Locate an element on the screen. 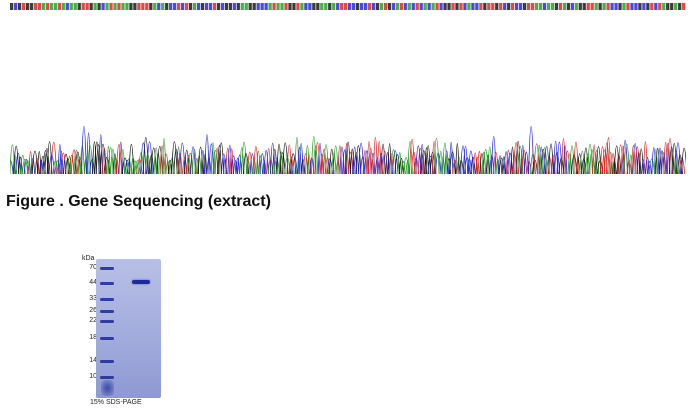 The height and width of the screenshot is (411, 694). sequencing-chromatogram is located at coordinates (348, 150).